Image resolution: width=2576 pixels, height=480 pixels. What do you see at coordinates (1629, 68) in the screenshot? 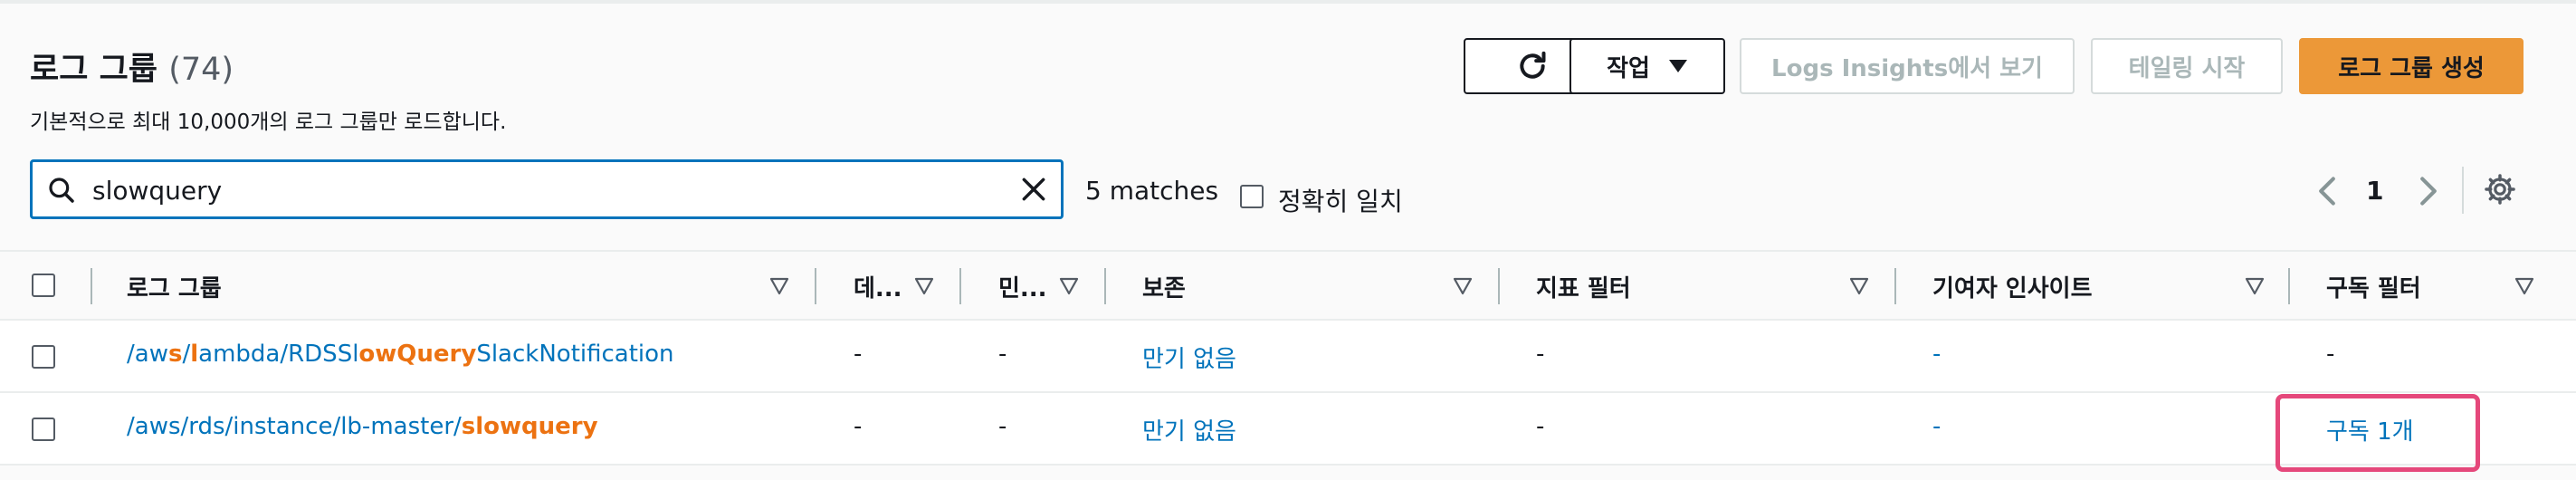
I see `actions-label: 작업` at bounding box center [1629, 68].